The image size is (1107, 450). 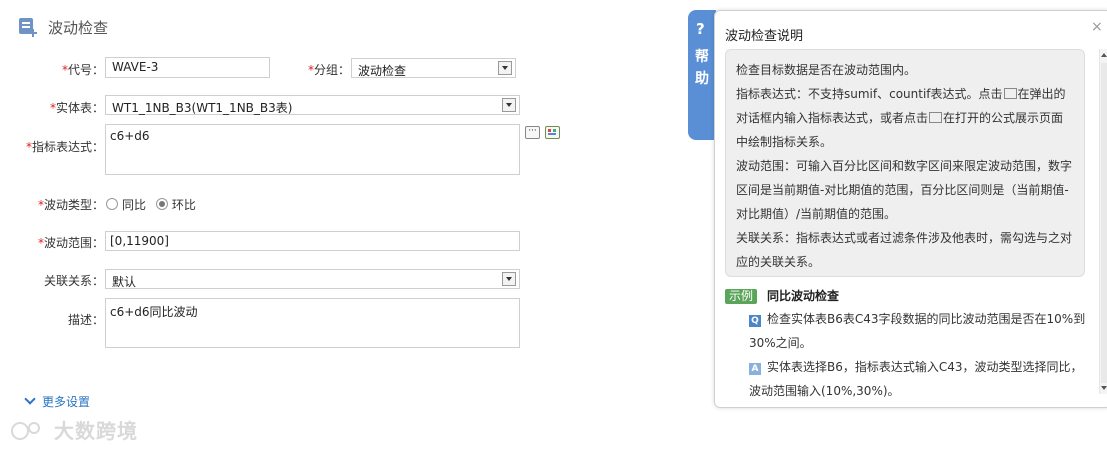 I want to click on wave-range-input: [0,11900], so click(x=312, y=241).